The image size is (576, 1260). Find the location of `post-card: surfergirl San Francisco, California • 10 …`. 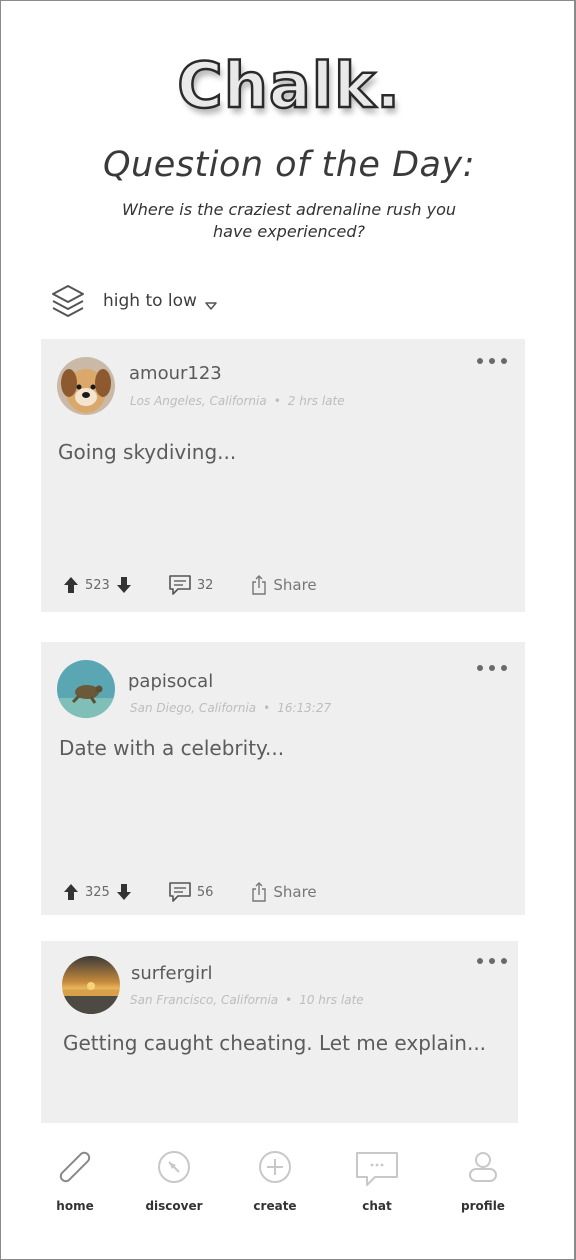

post-card: surfergirl San Francisco, California • 10 … is located at coordinates (279, 1032).